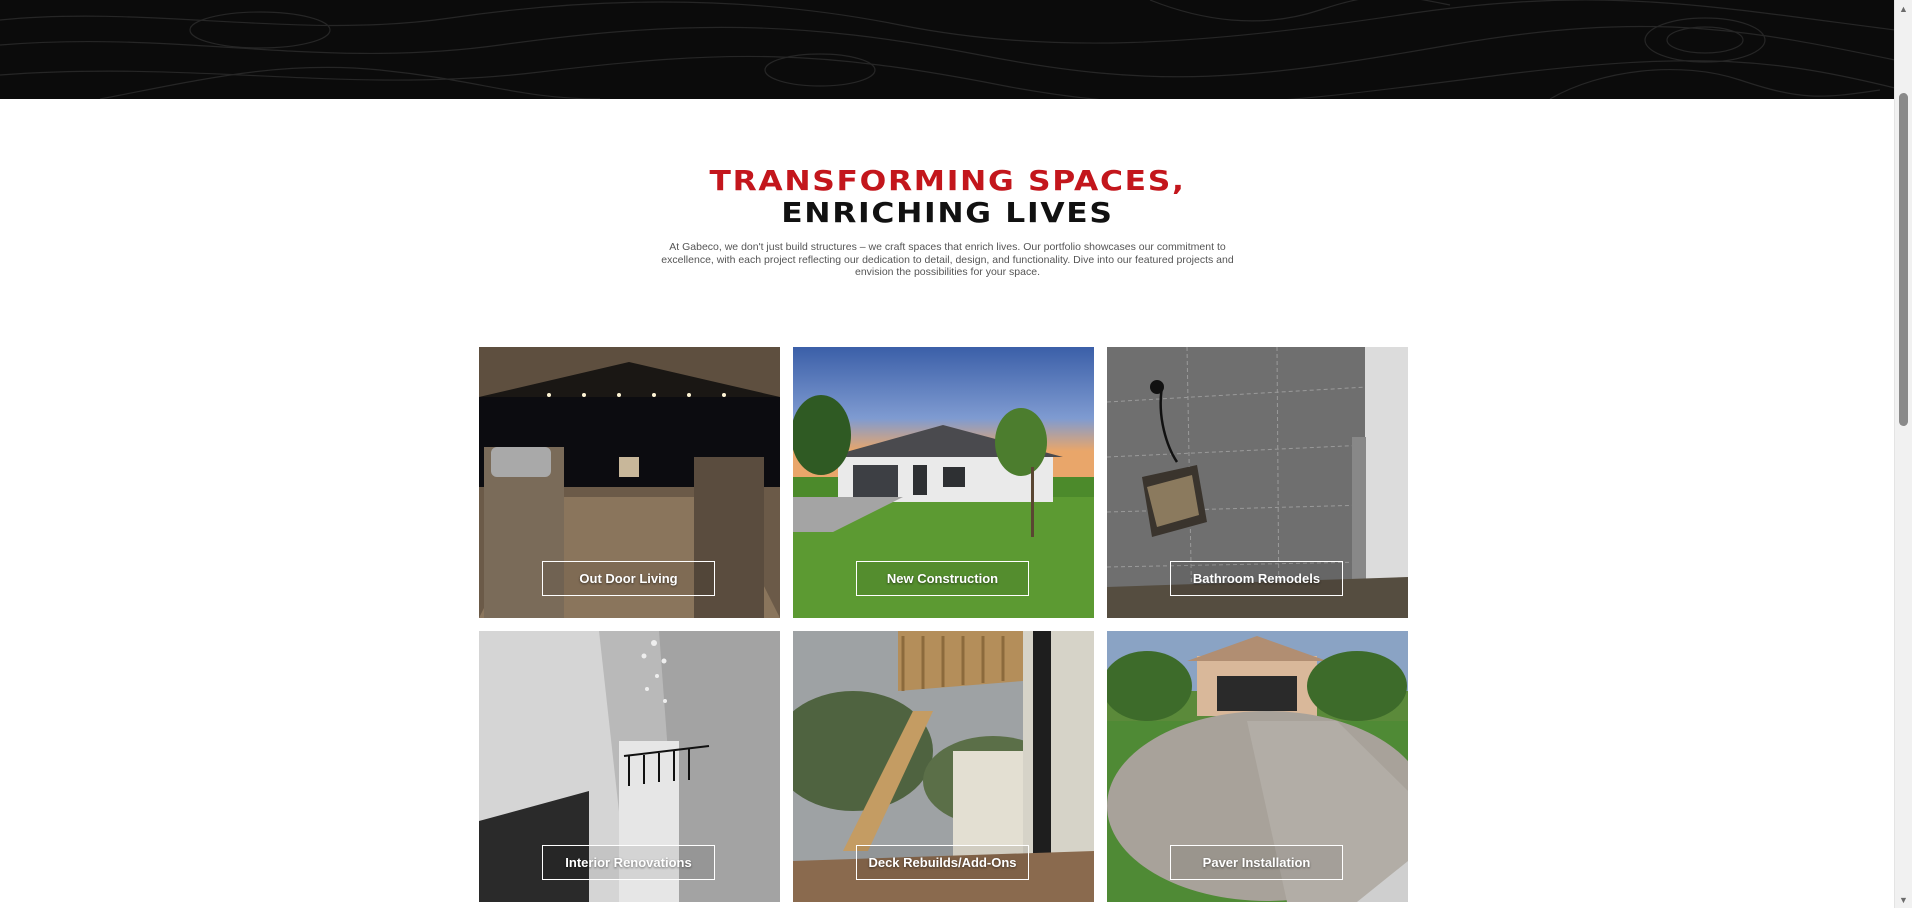 This screenshot has width=1912, height=908. I want to click on tile-label-button: Deck Rebuilds/Add-Ons, so click(942, 862).